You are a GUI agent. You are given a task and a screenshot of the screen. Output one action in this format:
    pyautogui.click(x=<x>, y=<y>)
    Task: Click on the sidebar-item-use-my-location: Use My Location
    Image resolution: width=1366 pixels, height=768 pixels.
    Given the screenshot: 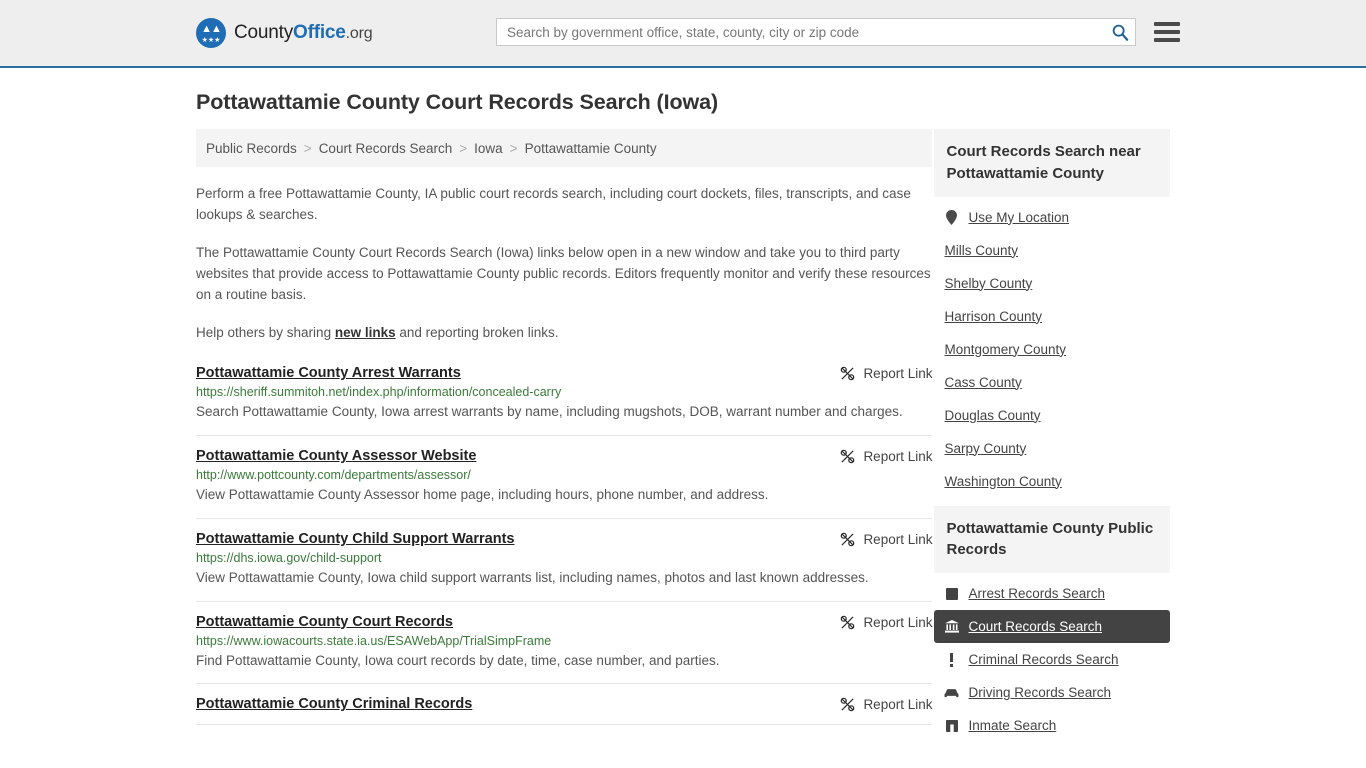 What is the action you would take?
    pyautogui.click(x=1052, y=217)
    